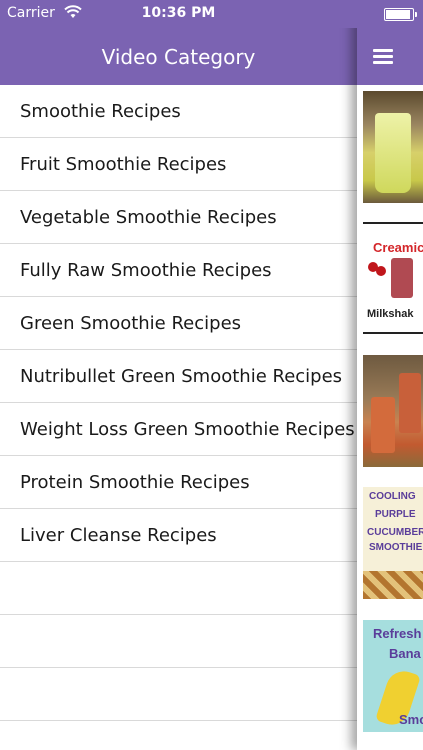  What do you see at coordinates (395, 532) in the screenshot?
I see `thumbnail-text-line: CUCUMBER` at bounding box center [395, 532].